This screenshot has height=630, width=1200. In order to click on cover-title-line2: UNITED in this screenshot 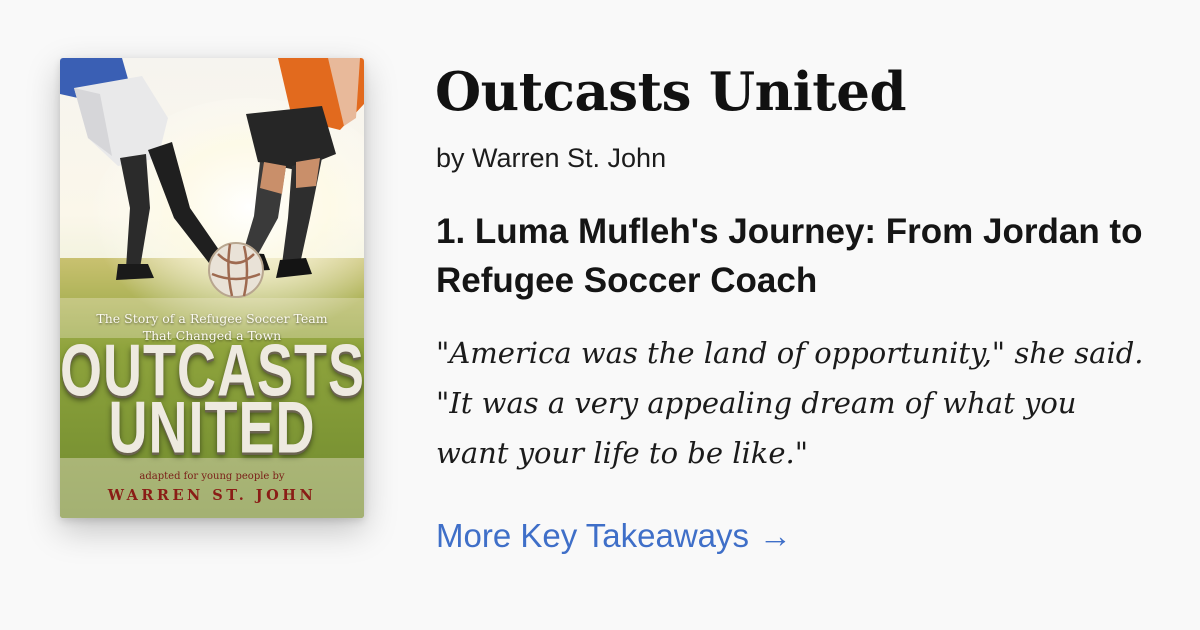, I will do `click(212, 428)`.